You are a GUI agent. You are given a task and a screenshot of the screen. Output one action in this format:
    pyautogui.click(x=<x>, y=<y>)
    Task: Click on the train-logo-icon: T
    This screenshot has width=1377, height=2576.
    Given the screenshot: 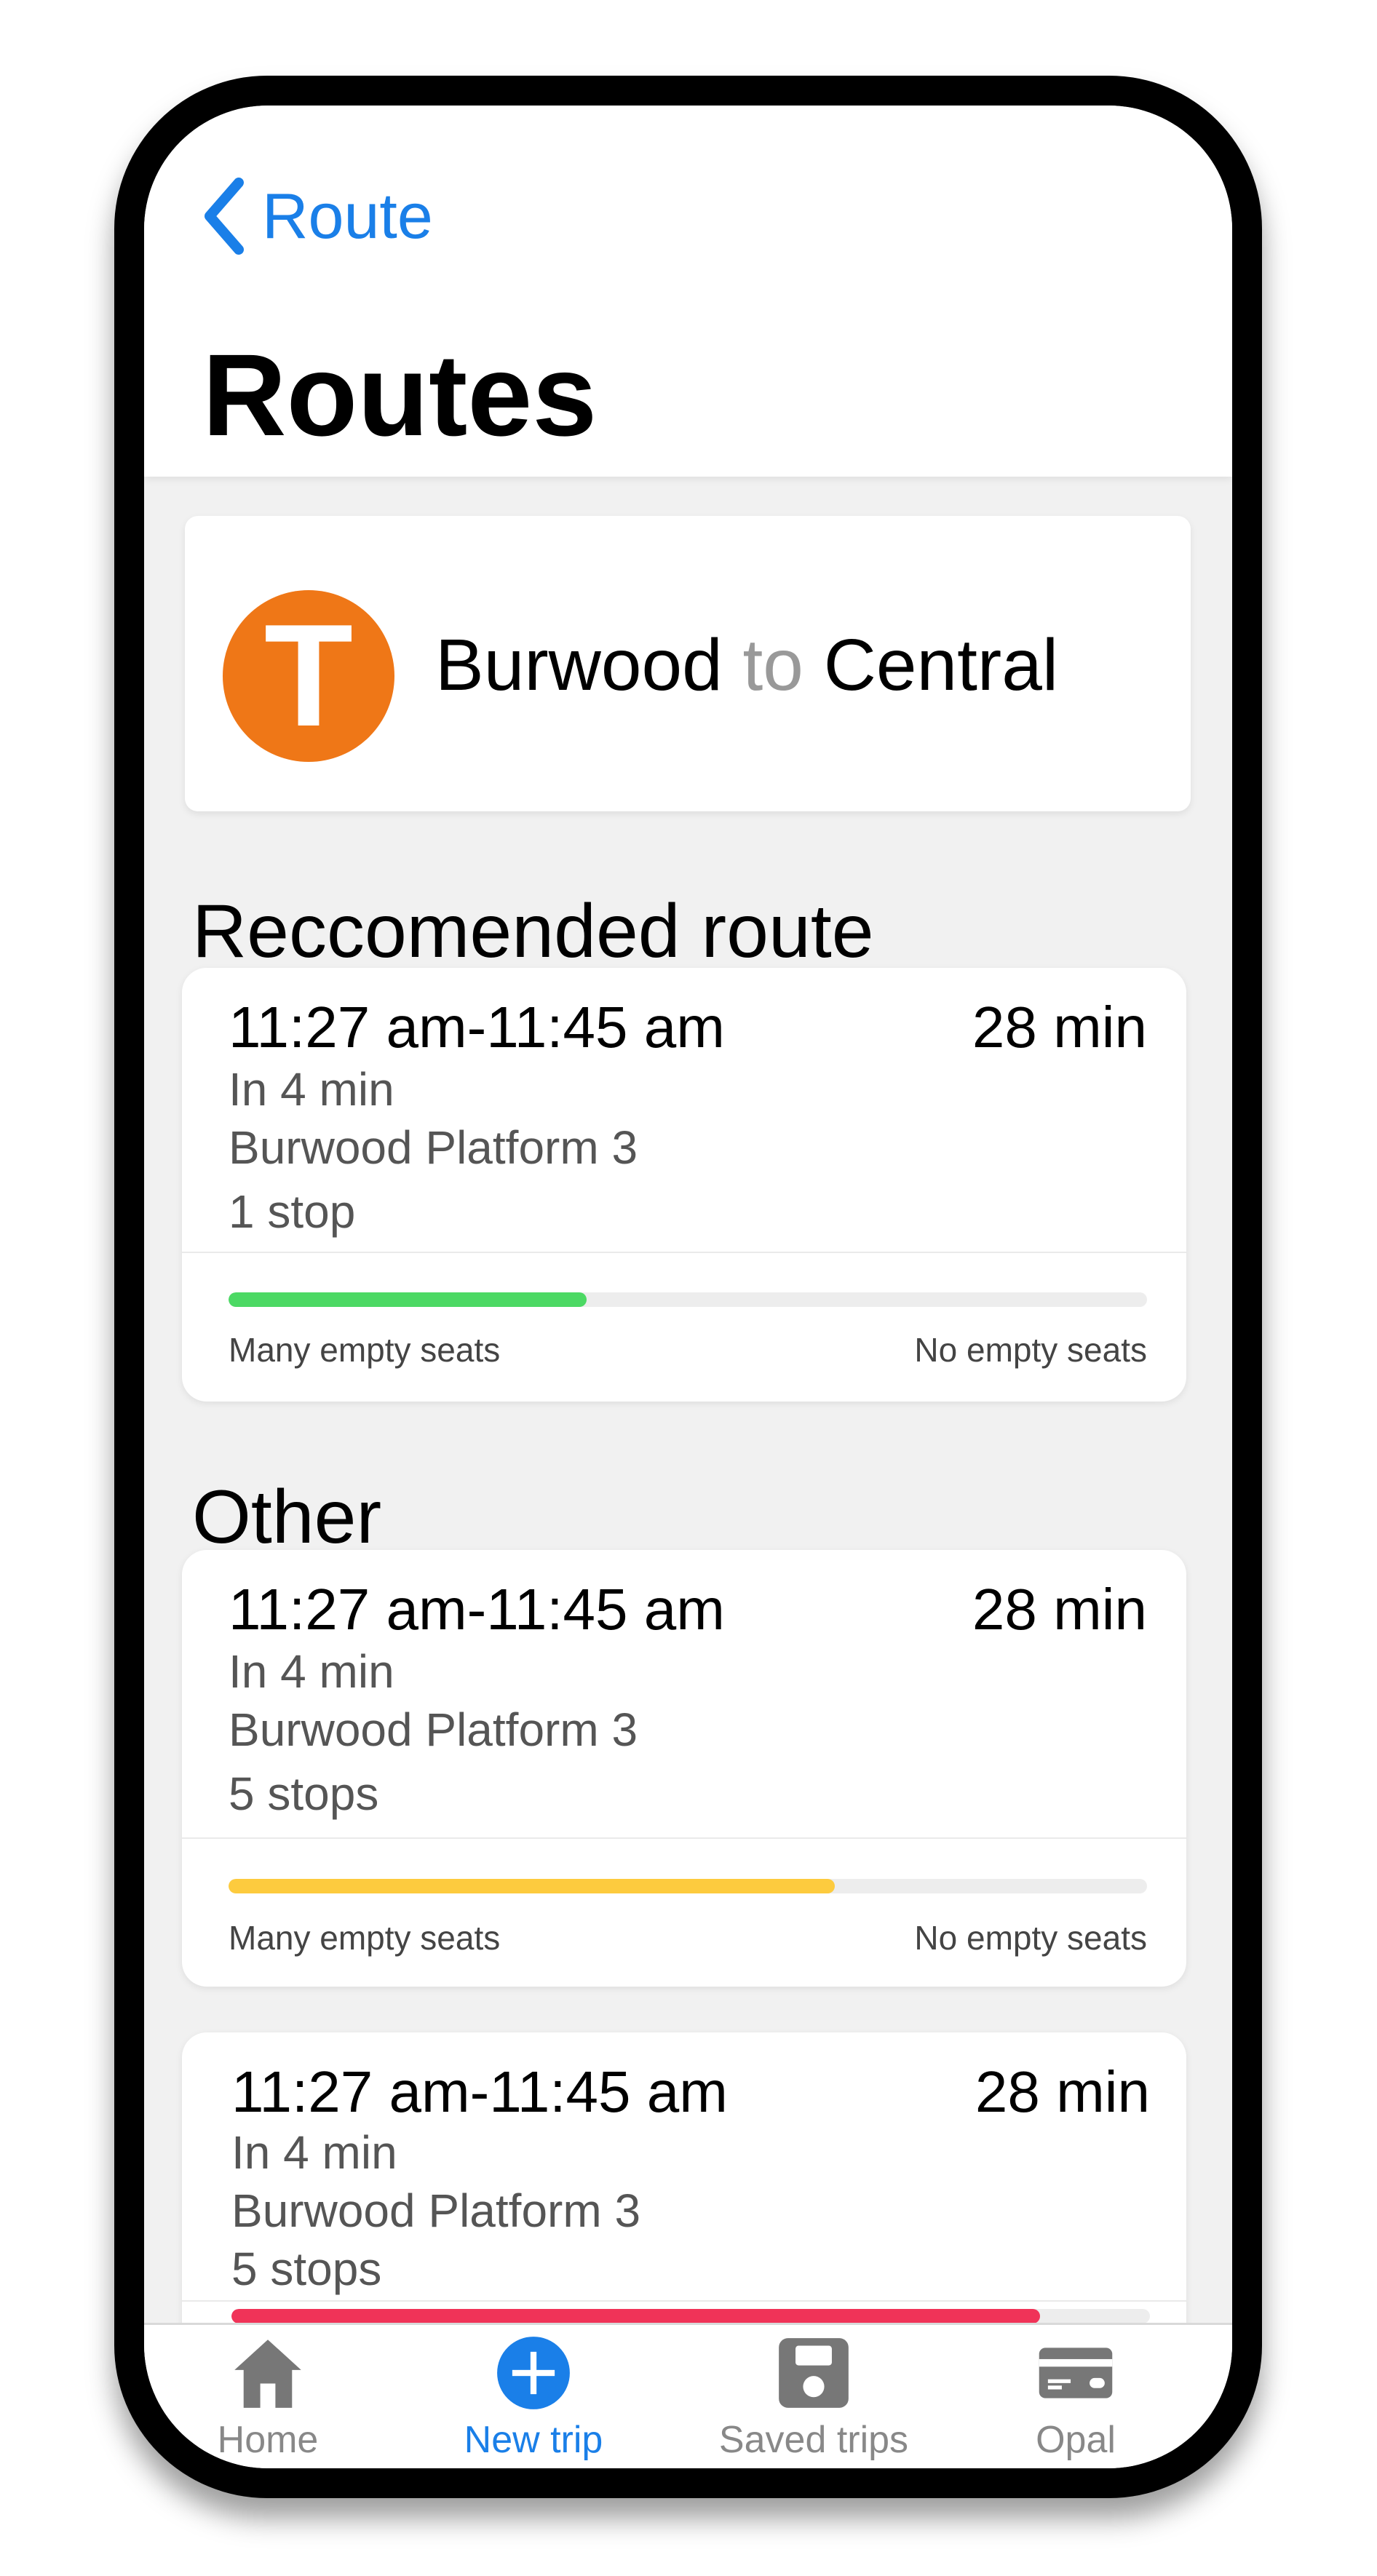 What is the action you would take?
    pyautogui.click(x=308, y=676)
    